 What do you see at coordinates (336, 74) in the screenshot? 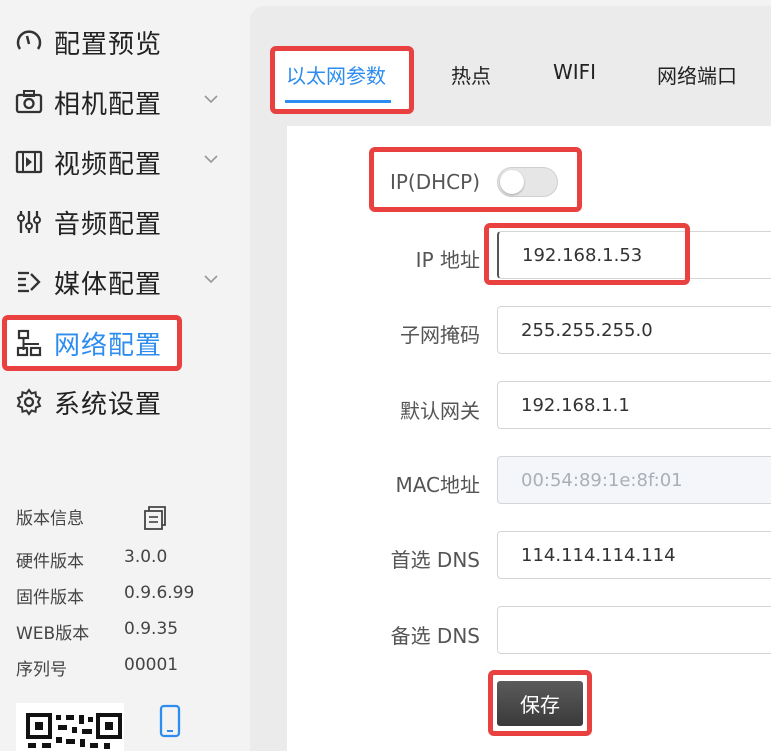
I see `tab-ethernet: 以太网参数` at bounding box center [336, 74].